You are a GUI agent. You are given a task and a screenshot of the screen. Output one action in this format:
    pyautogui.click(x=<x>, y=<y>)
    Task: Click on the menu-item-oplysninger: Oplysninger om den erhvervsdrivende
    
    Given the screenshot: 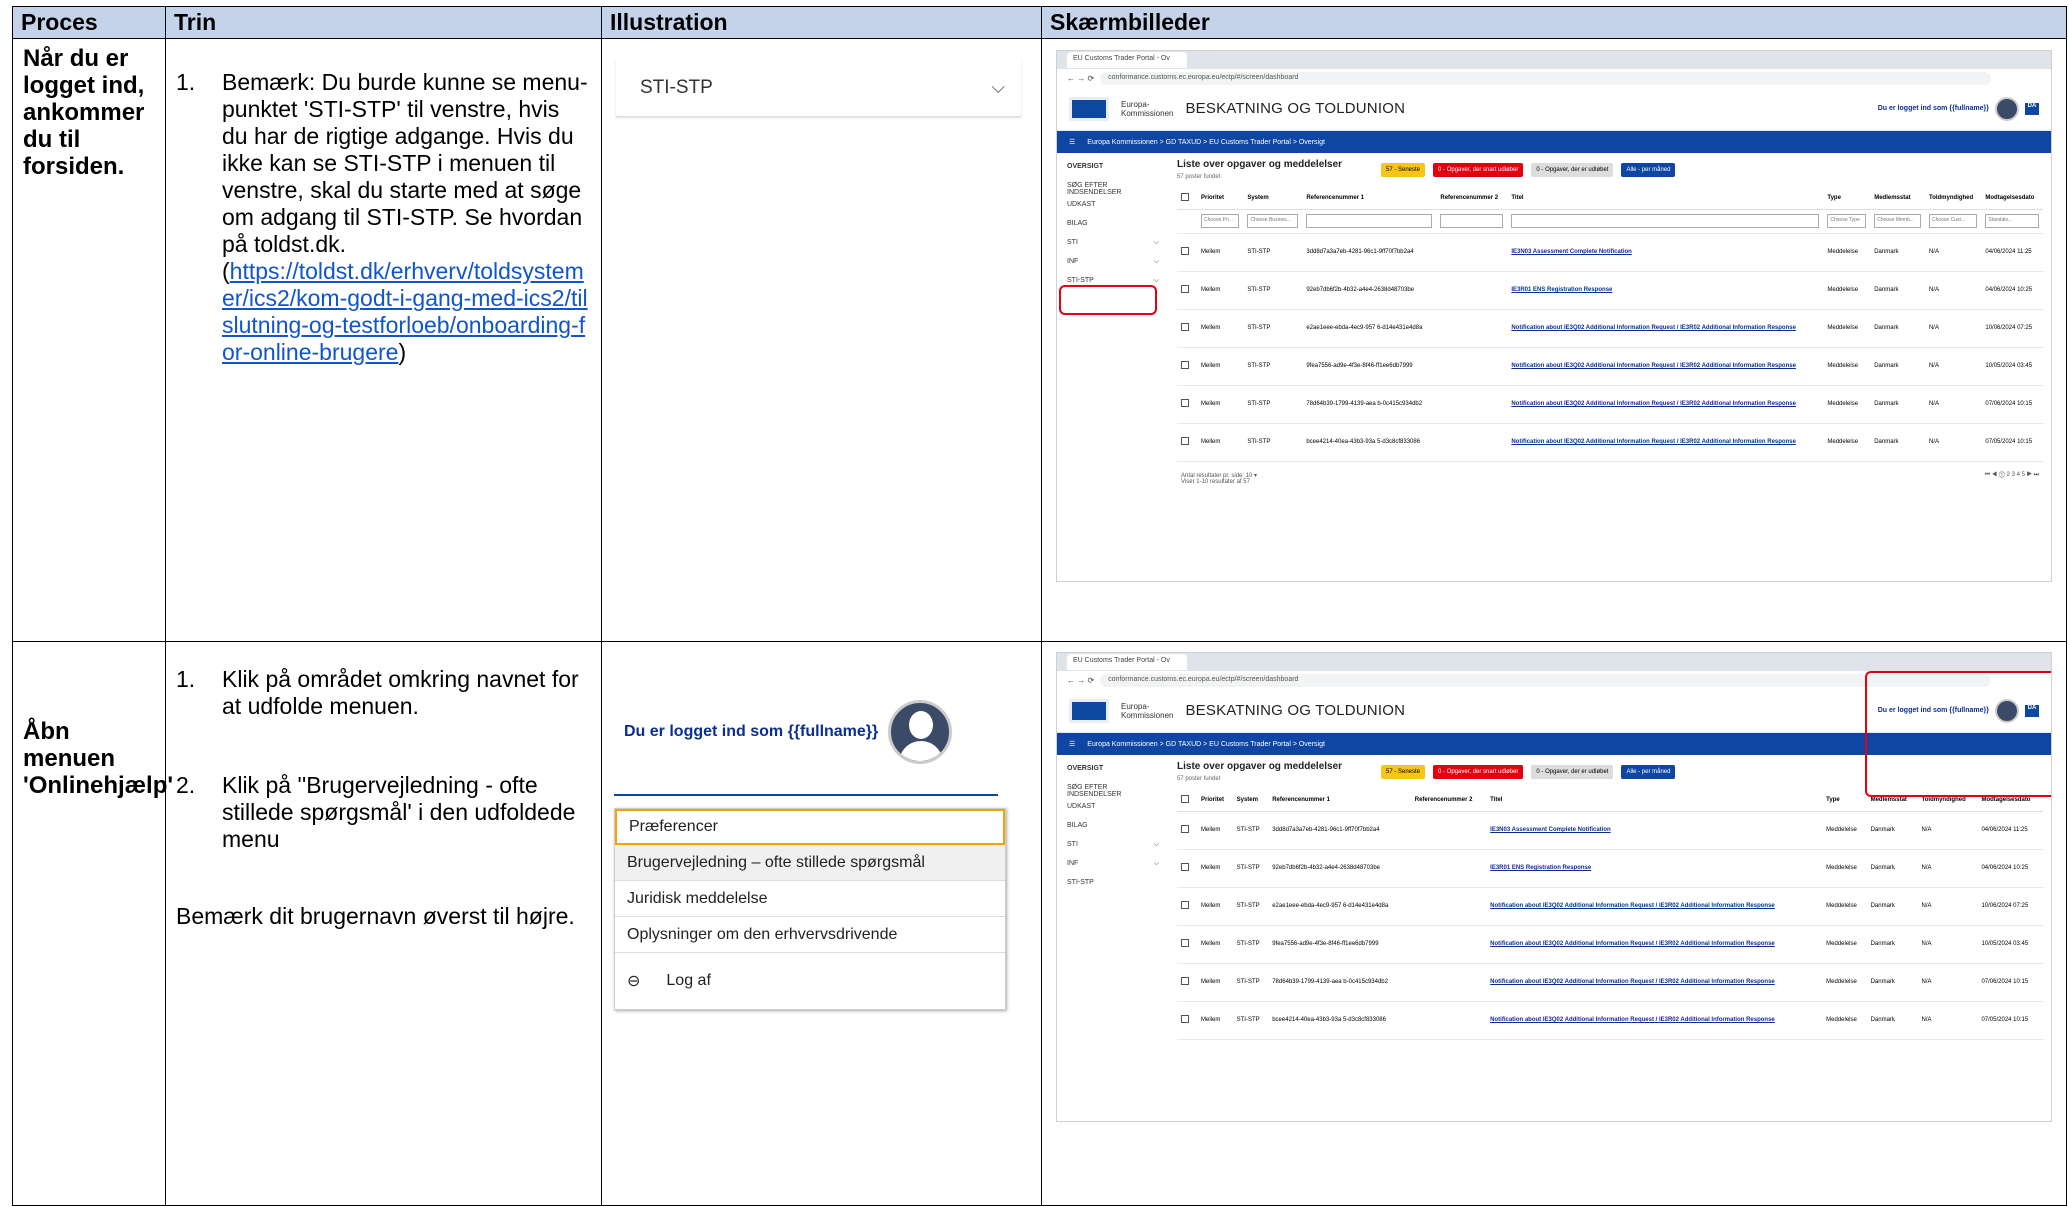 What is the action you would take?
    pyautogui.click(x=810, y=935)
    